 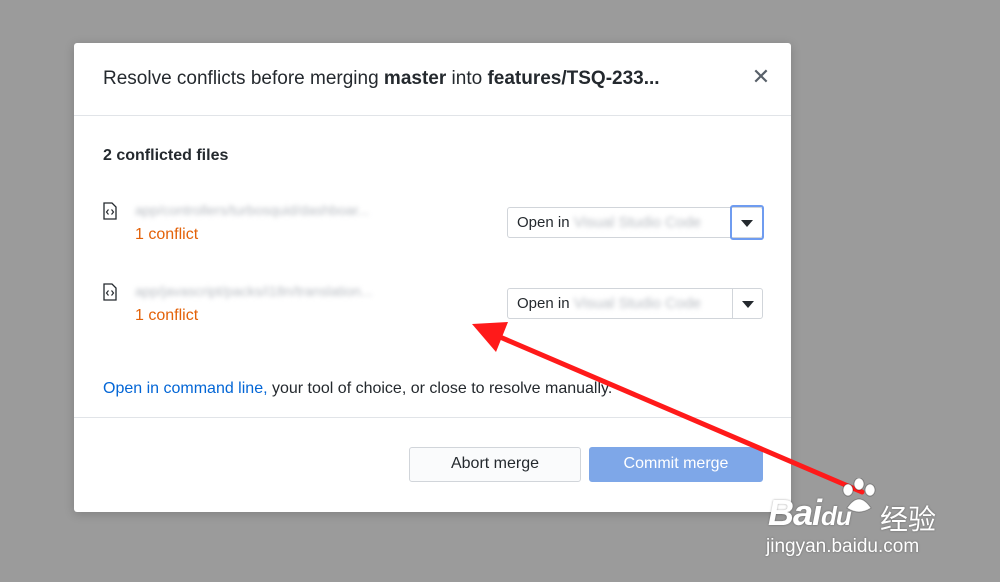 What do you see at coordinates (908, 519) in the screenshot?
I see `watermark-chinese: 经验` at bounding box center [908, 519].